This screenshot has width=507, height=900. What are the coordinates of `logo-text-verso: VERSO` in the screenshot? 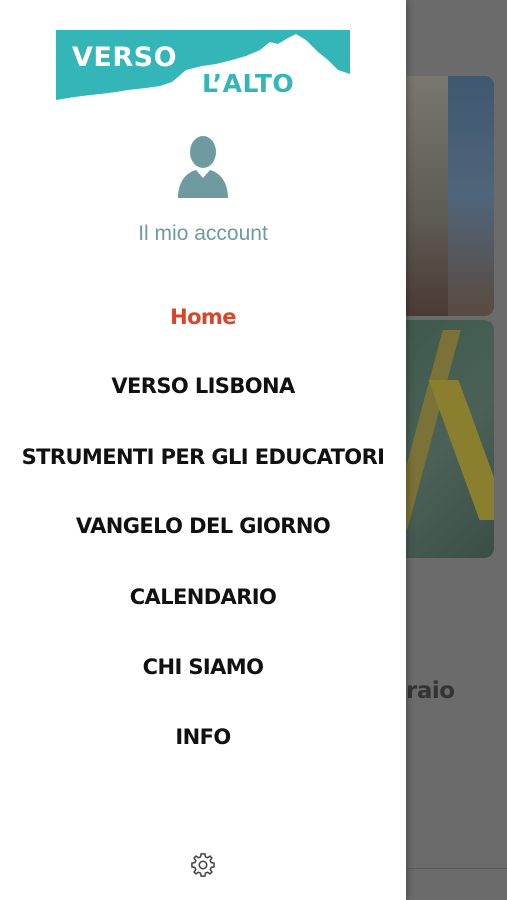 It's located at (125, 57).